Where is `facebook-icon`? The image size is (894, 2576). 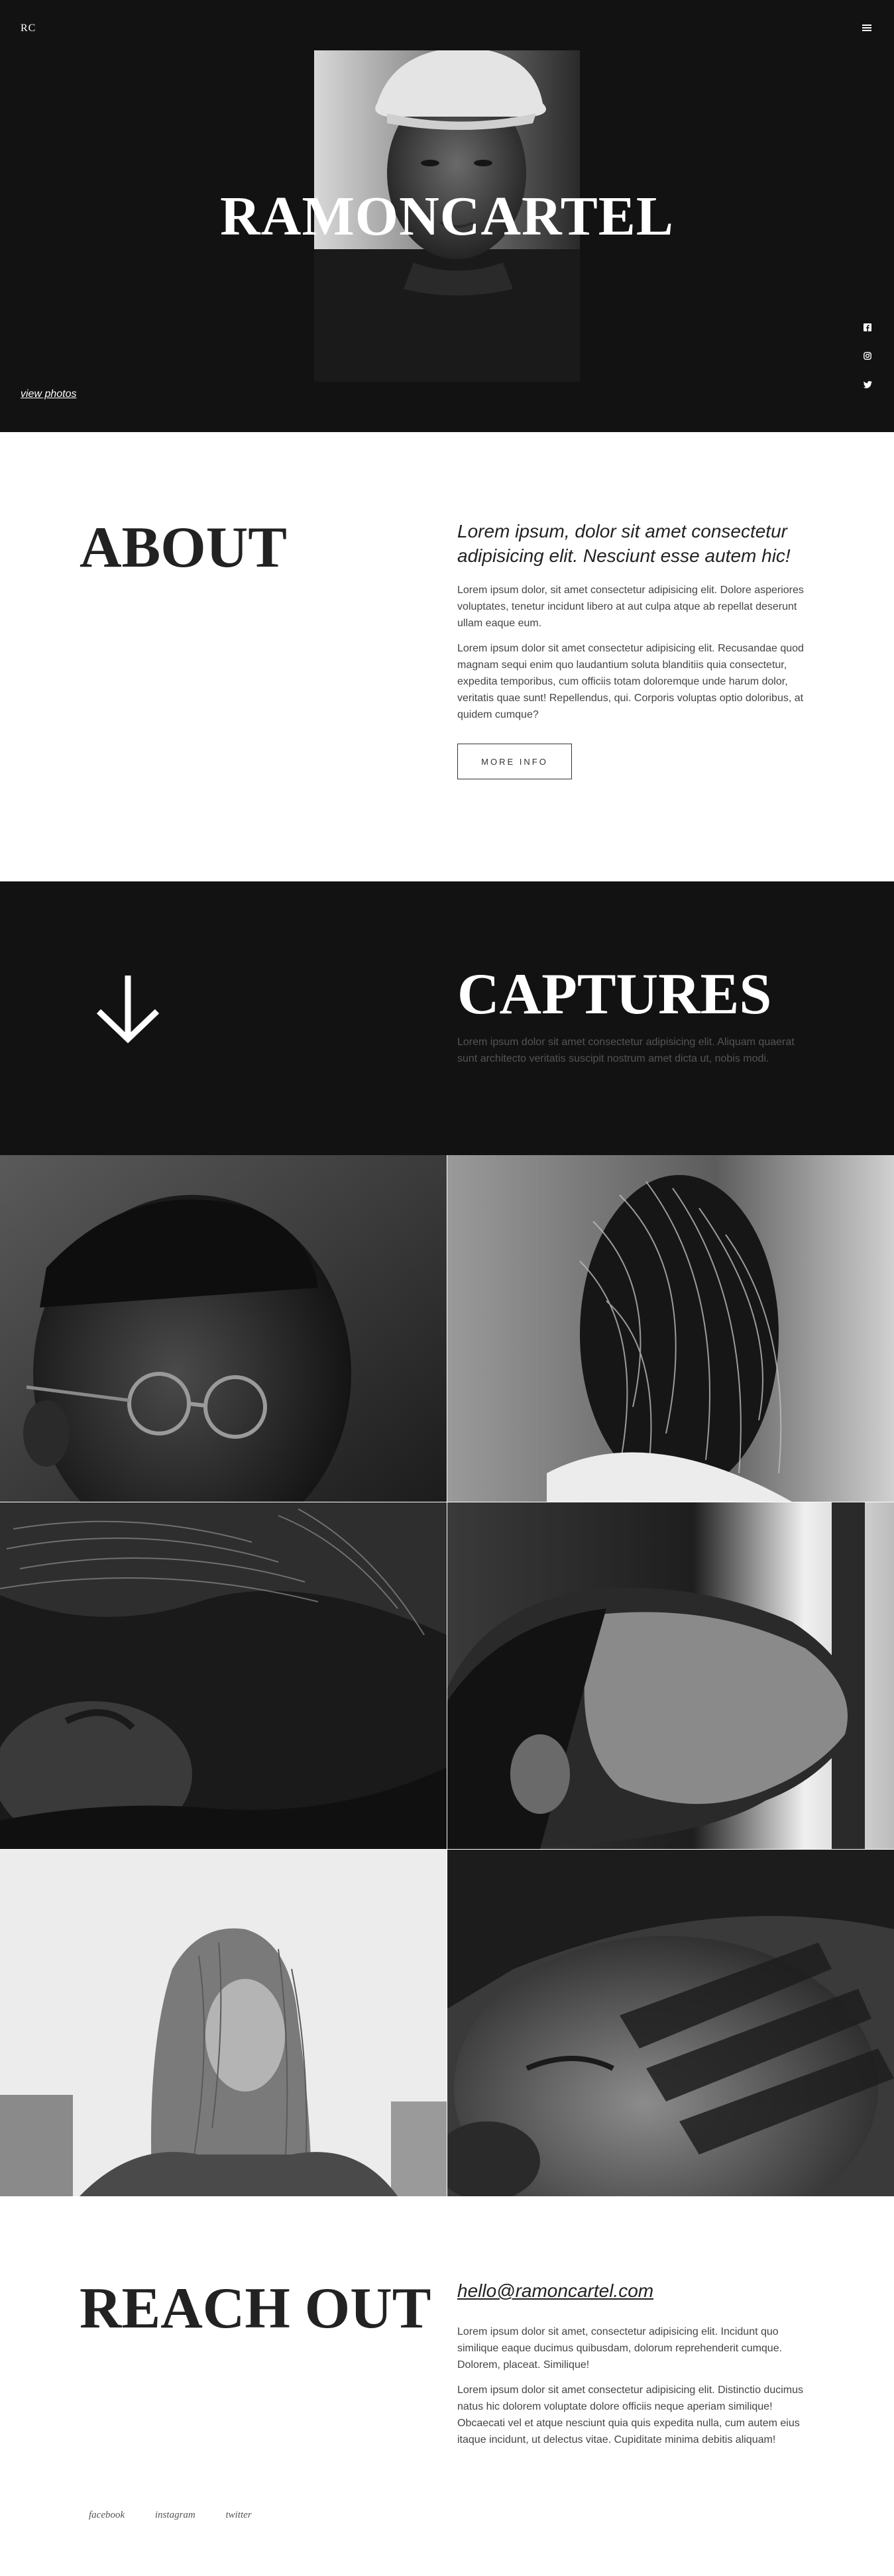 facebook-icon is located at coordinates (867, 327).